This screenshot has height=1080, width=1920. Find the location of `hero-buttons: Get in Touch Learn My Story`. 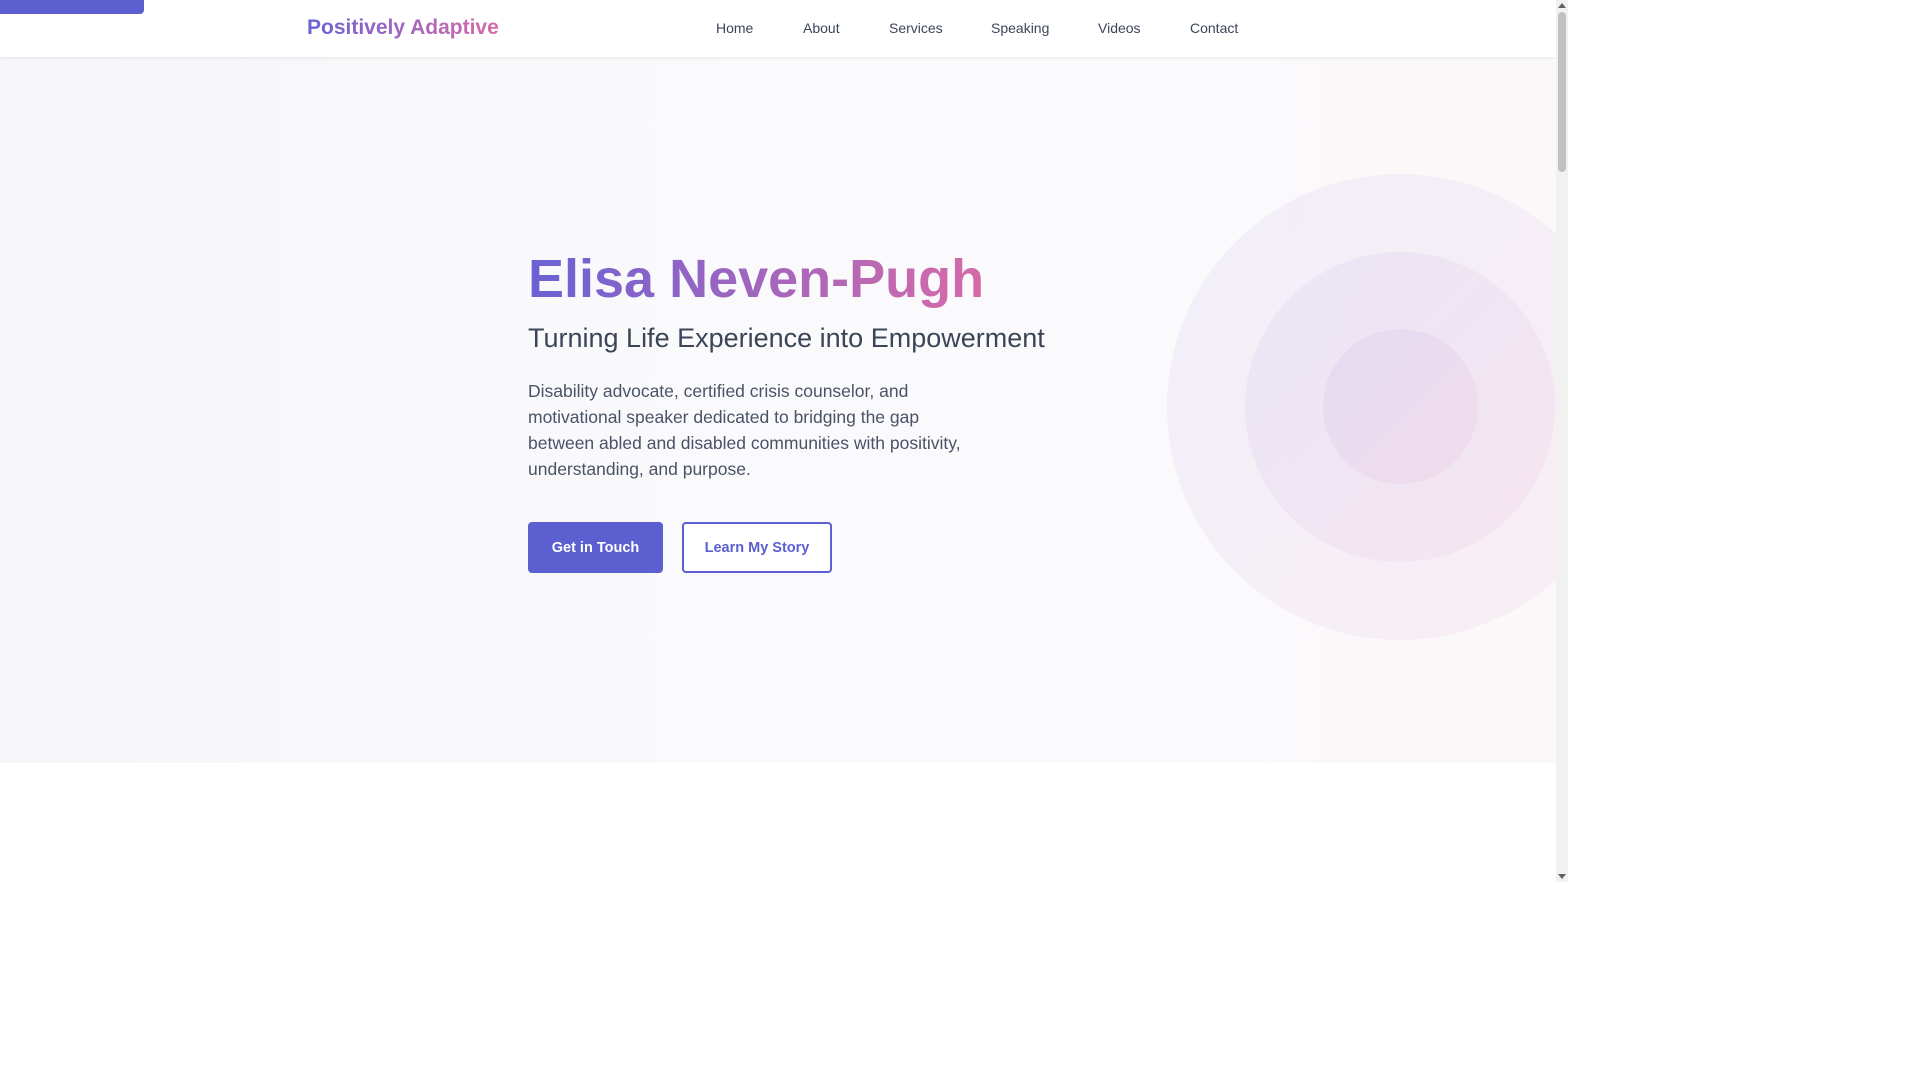

hero-buttons: Get in Touch Learn My Story is located at coordinates (808, 547).